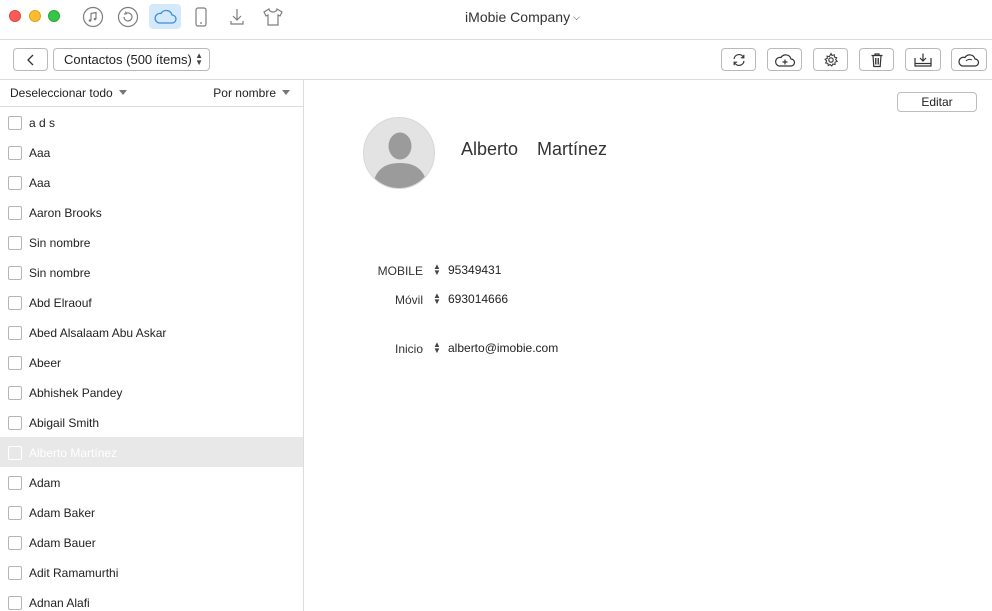  Describe the element at coordinates (503, 348) in the screenshot. I see `field-value: alberto@imobie.com` at that location.